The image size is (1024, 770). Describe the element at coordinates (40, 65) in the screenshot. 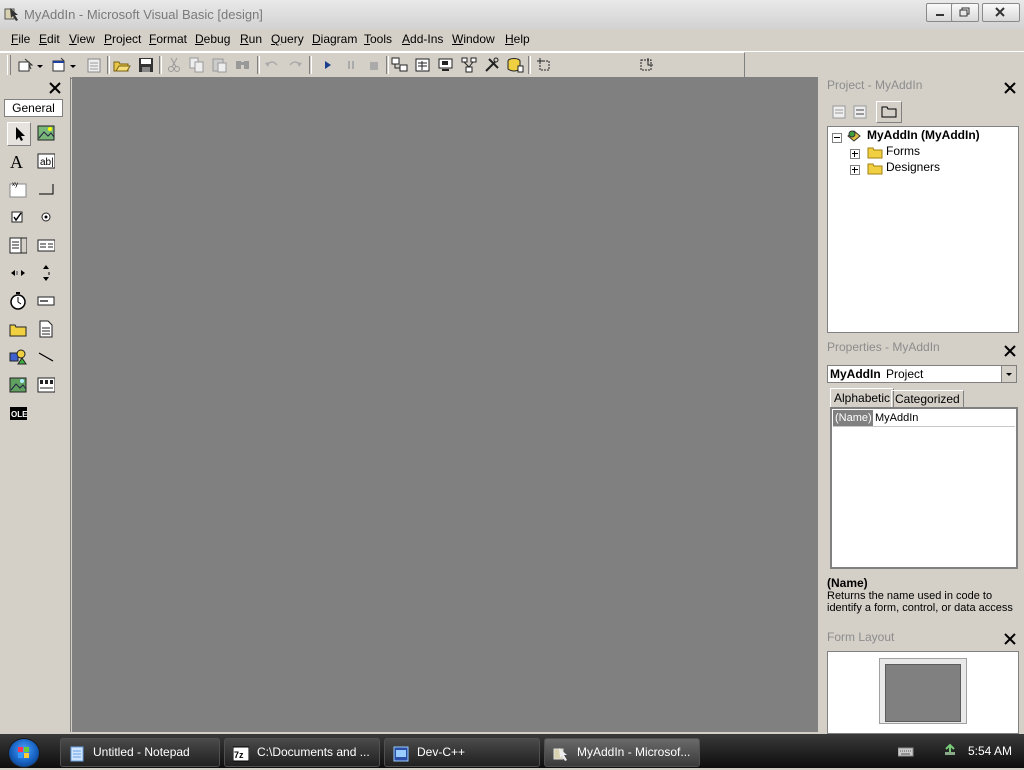

I see `add-project-dropdown` at that location.